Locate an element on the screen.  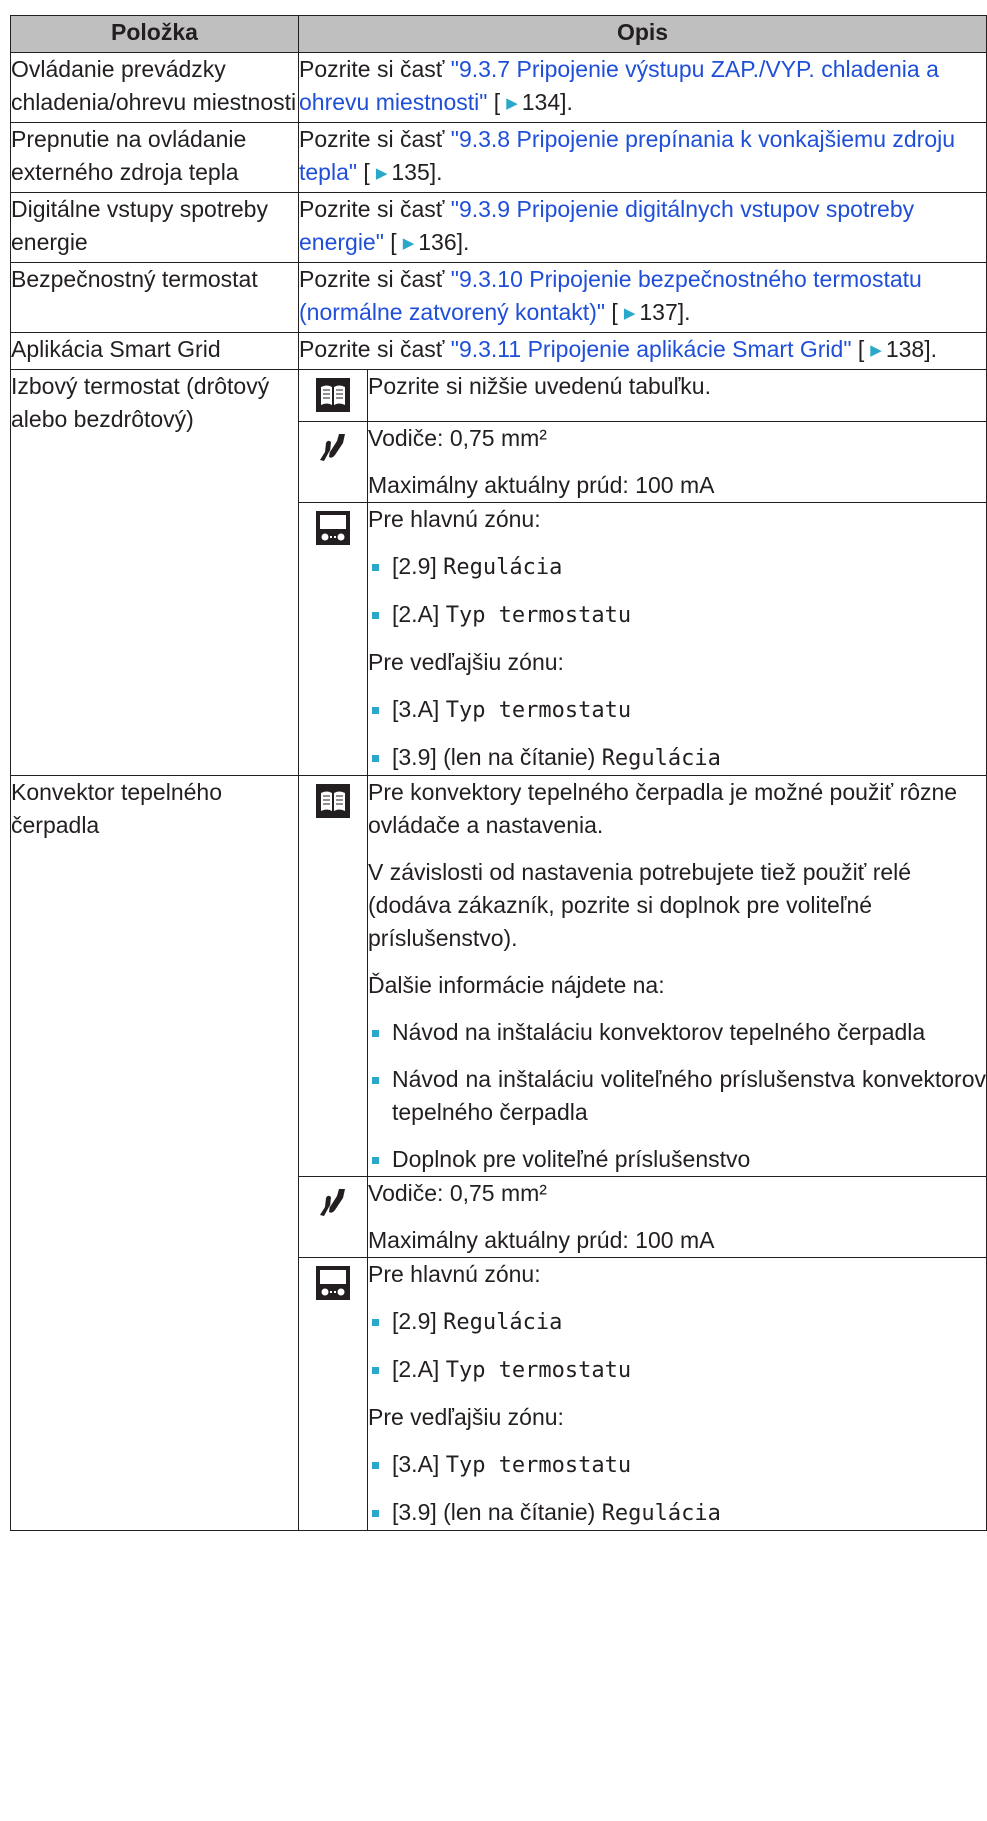
page-number: 136 is located at coordinates (437, 242).